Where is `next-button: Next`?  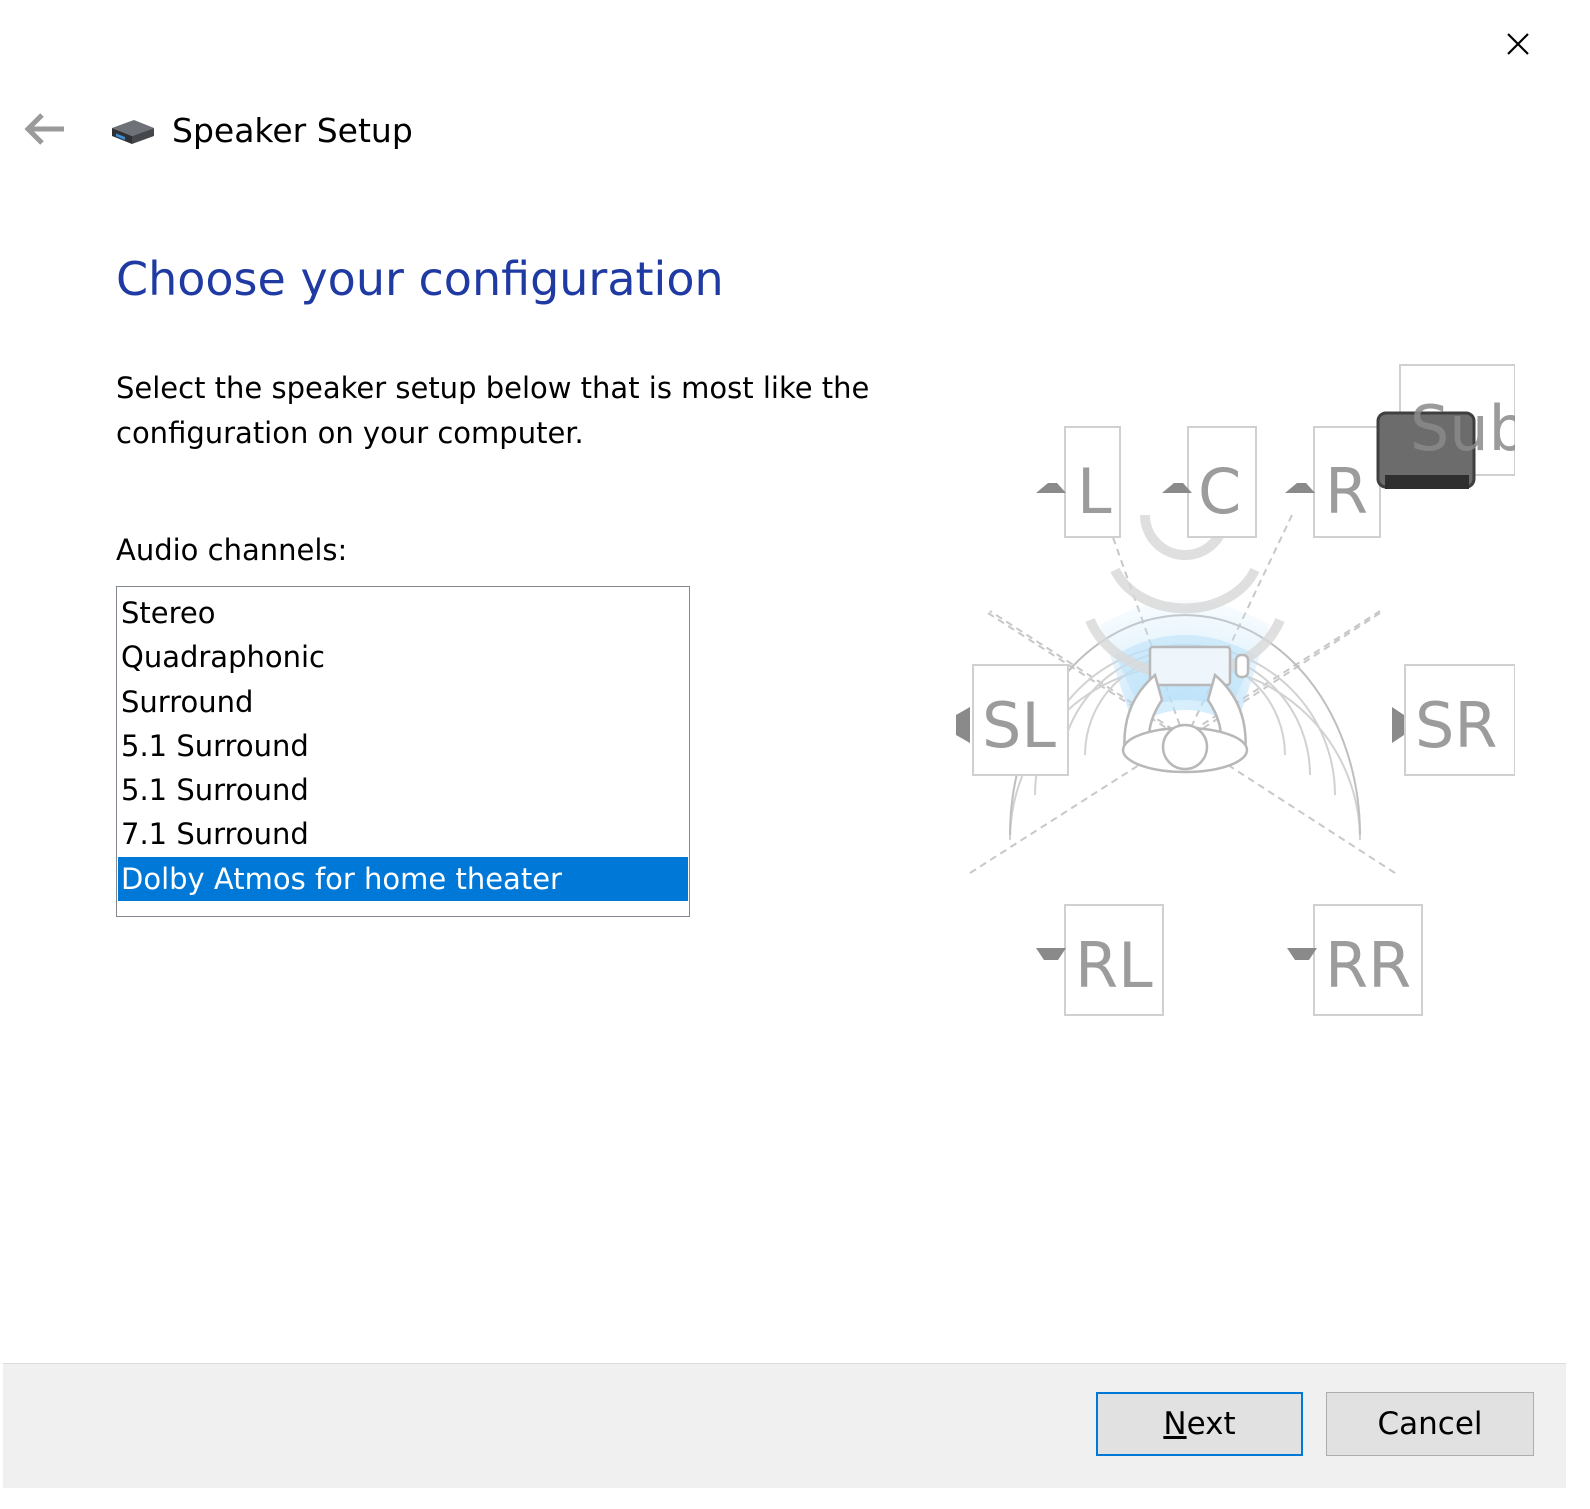
next-button: Next is located at coordinates (1199, 1424).